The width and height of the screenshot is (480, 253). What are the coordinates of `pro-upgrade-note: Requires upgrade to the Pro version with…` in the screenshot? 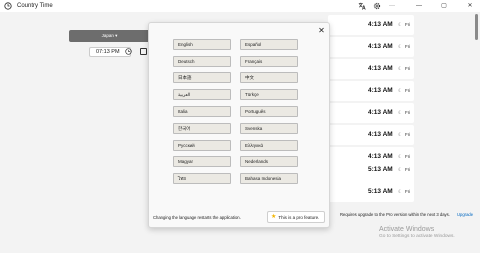 It's located at (395, 214).